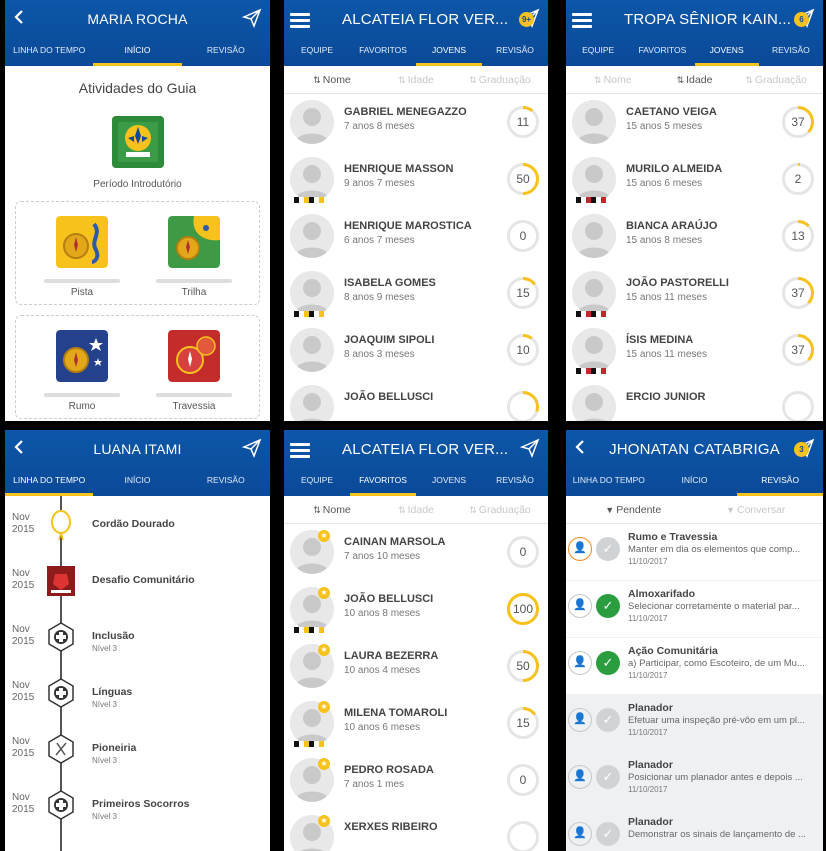  I want to click on filter-pending: ▼ Pendente, so click(633, 510).